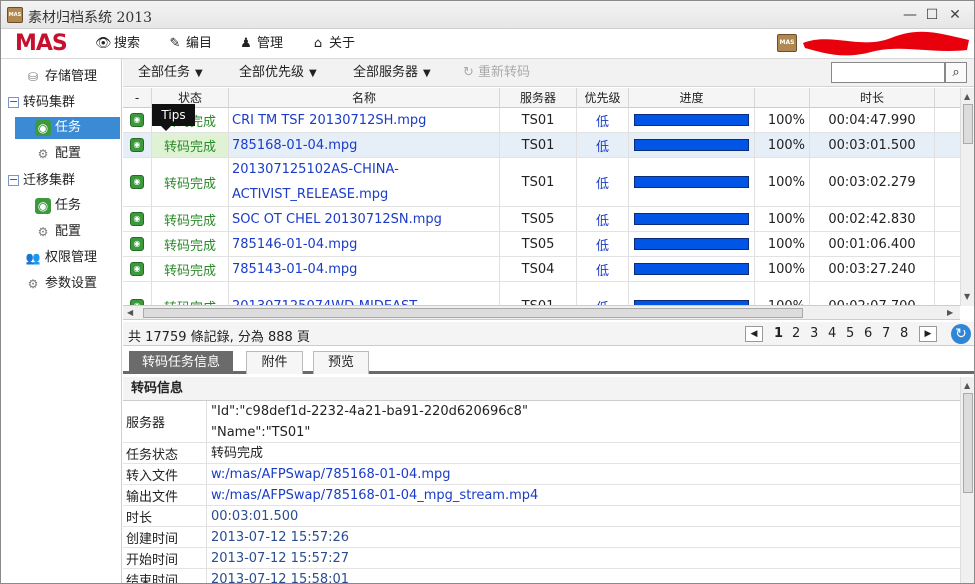 Image resolution: width=975 pixels, height=584 pixels. Describe the element at coordinates (341, 362) in the screenshot. I see `tab-preview: 预览` at that location.